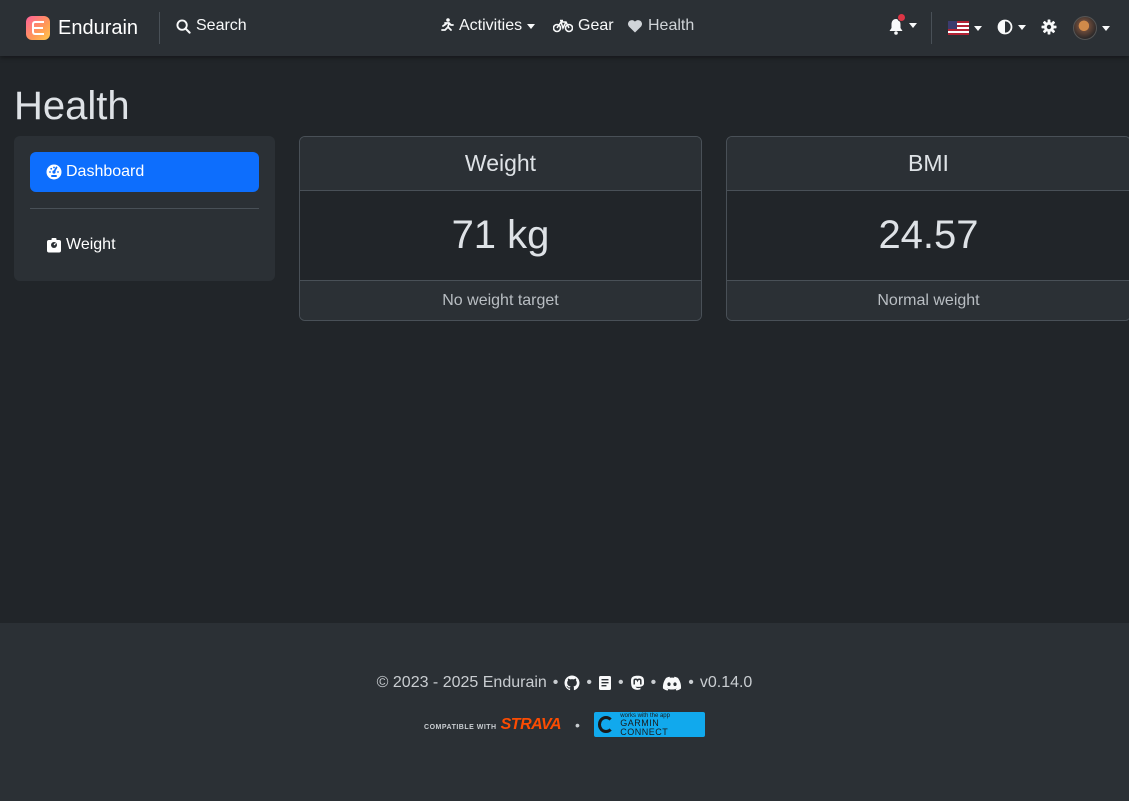 The image size is (1129, 801). I want to click on language-dropdown, so click(965, 28).